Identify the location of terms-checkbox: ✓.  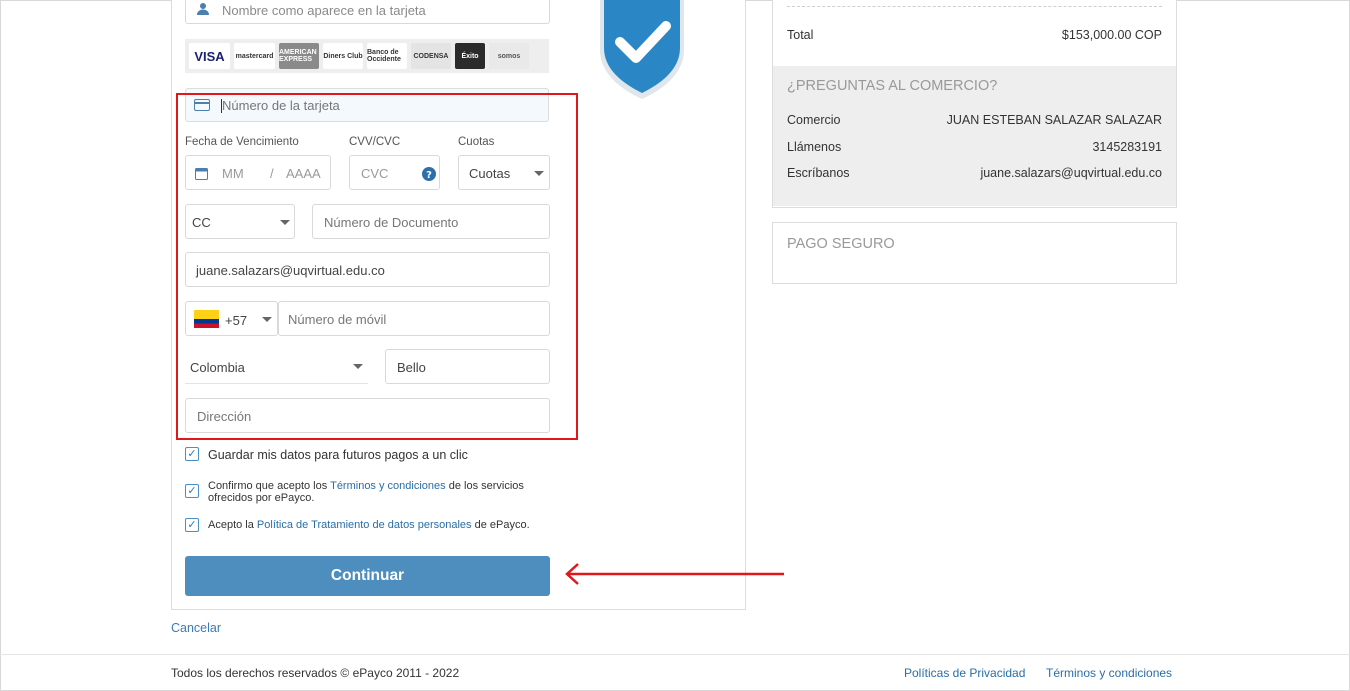
(192, 491).